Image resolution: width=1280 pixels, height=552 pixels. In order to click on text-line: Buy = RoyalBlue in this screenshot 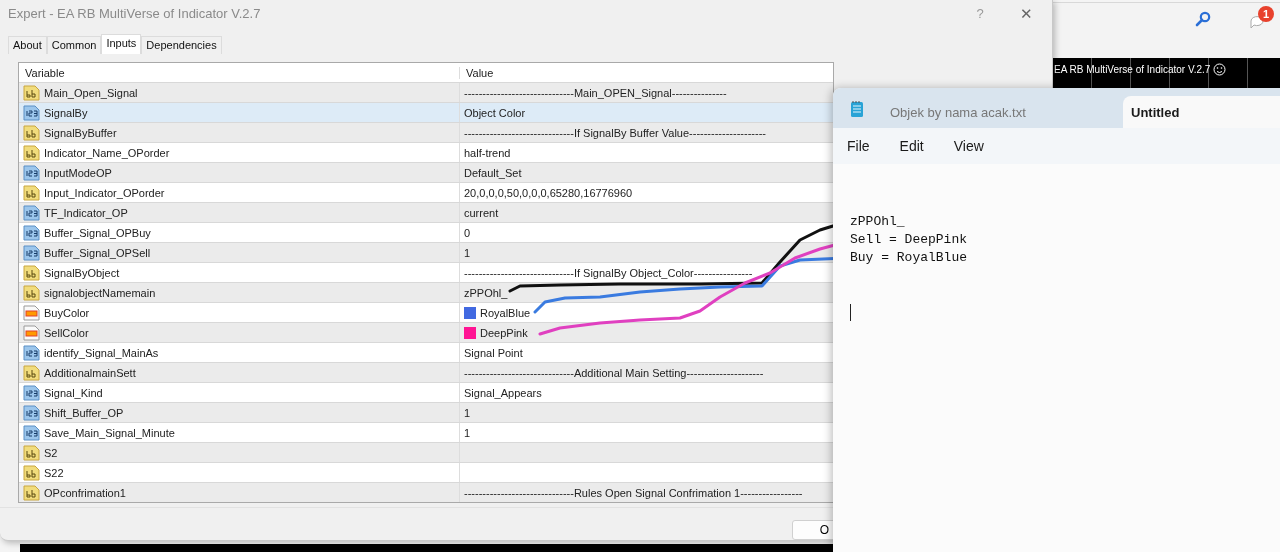, I will do `click(909, 258)`.